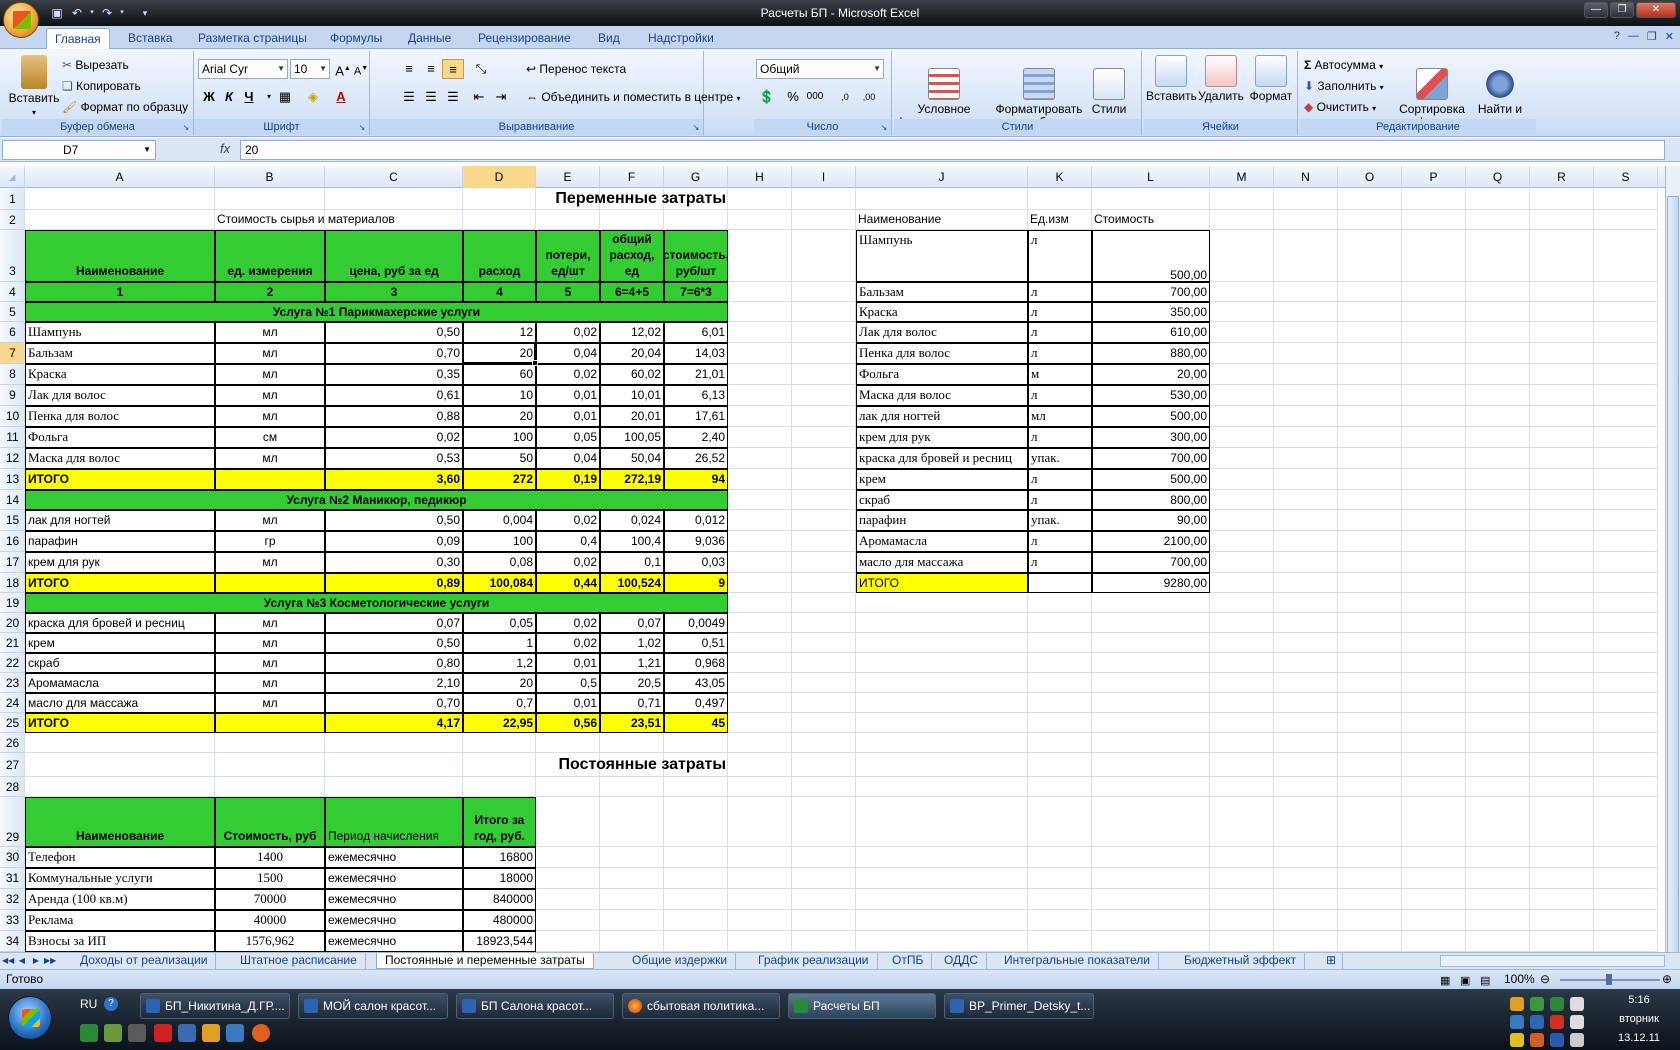 The width and height of the screenshot is (1680, 1050). What do you see at coordinates (942, 458) in the screenshot?
I see `price-cell: краска для бровей и ресниц` at bounding box center [942, 458].